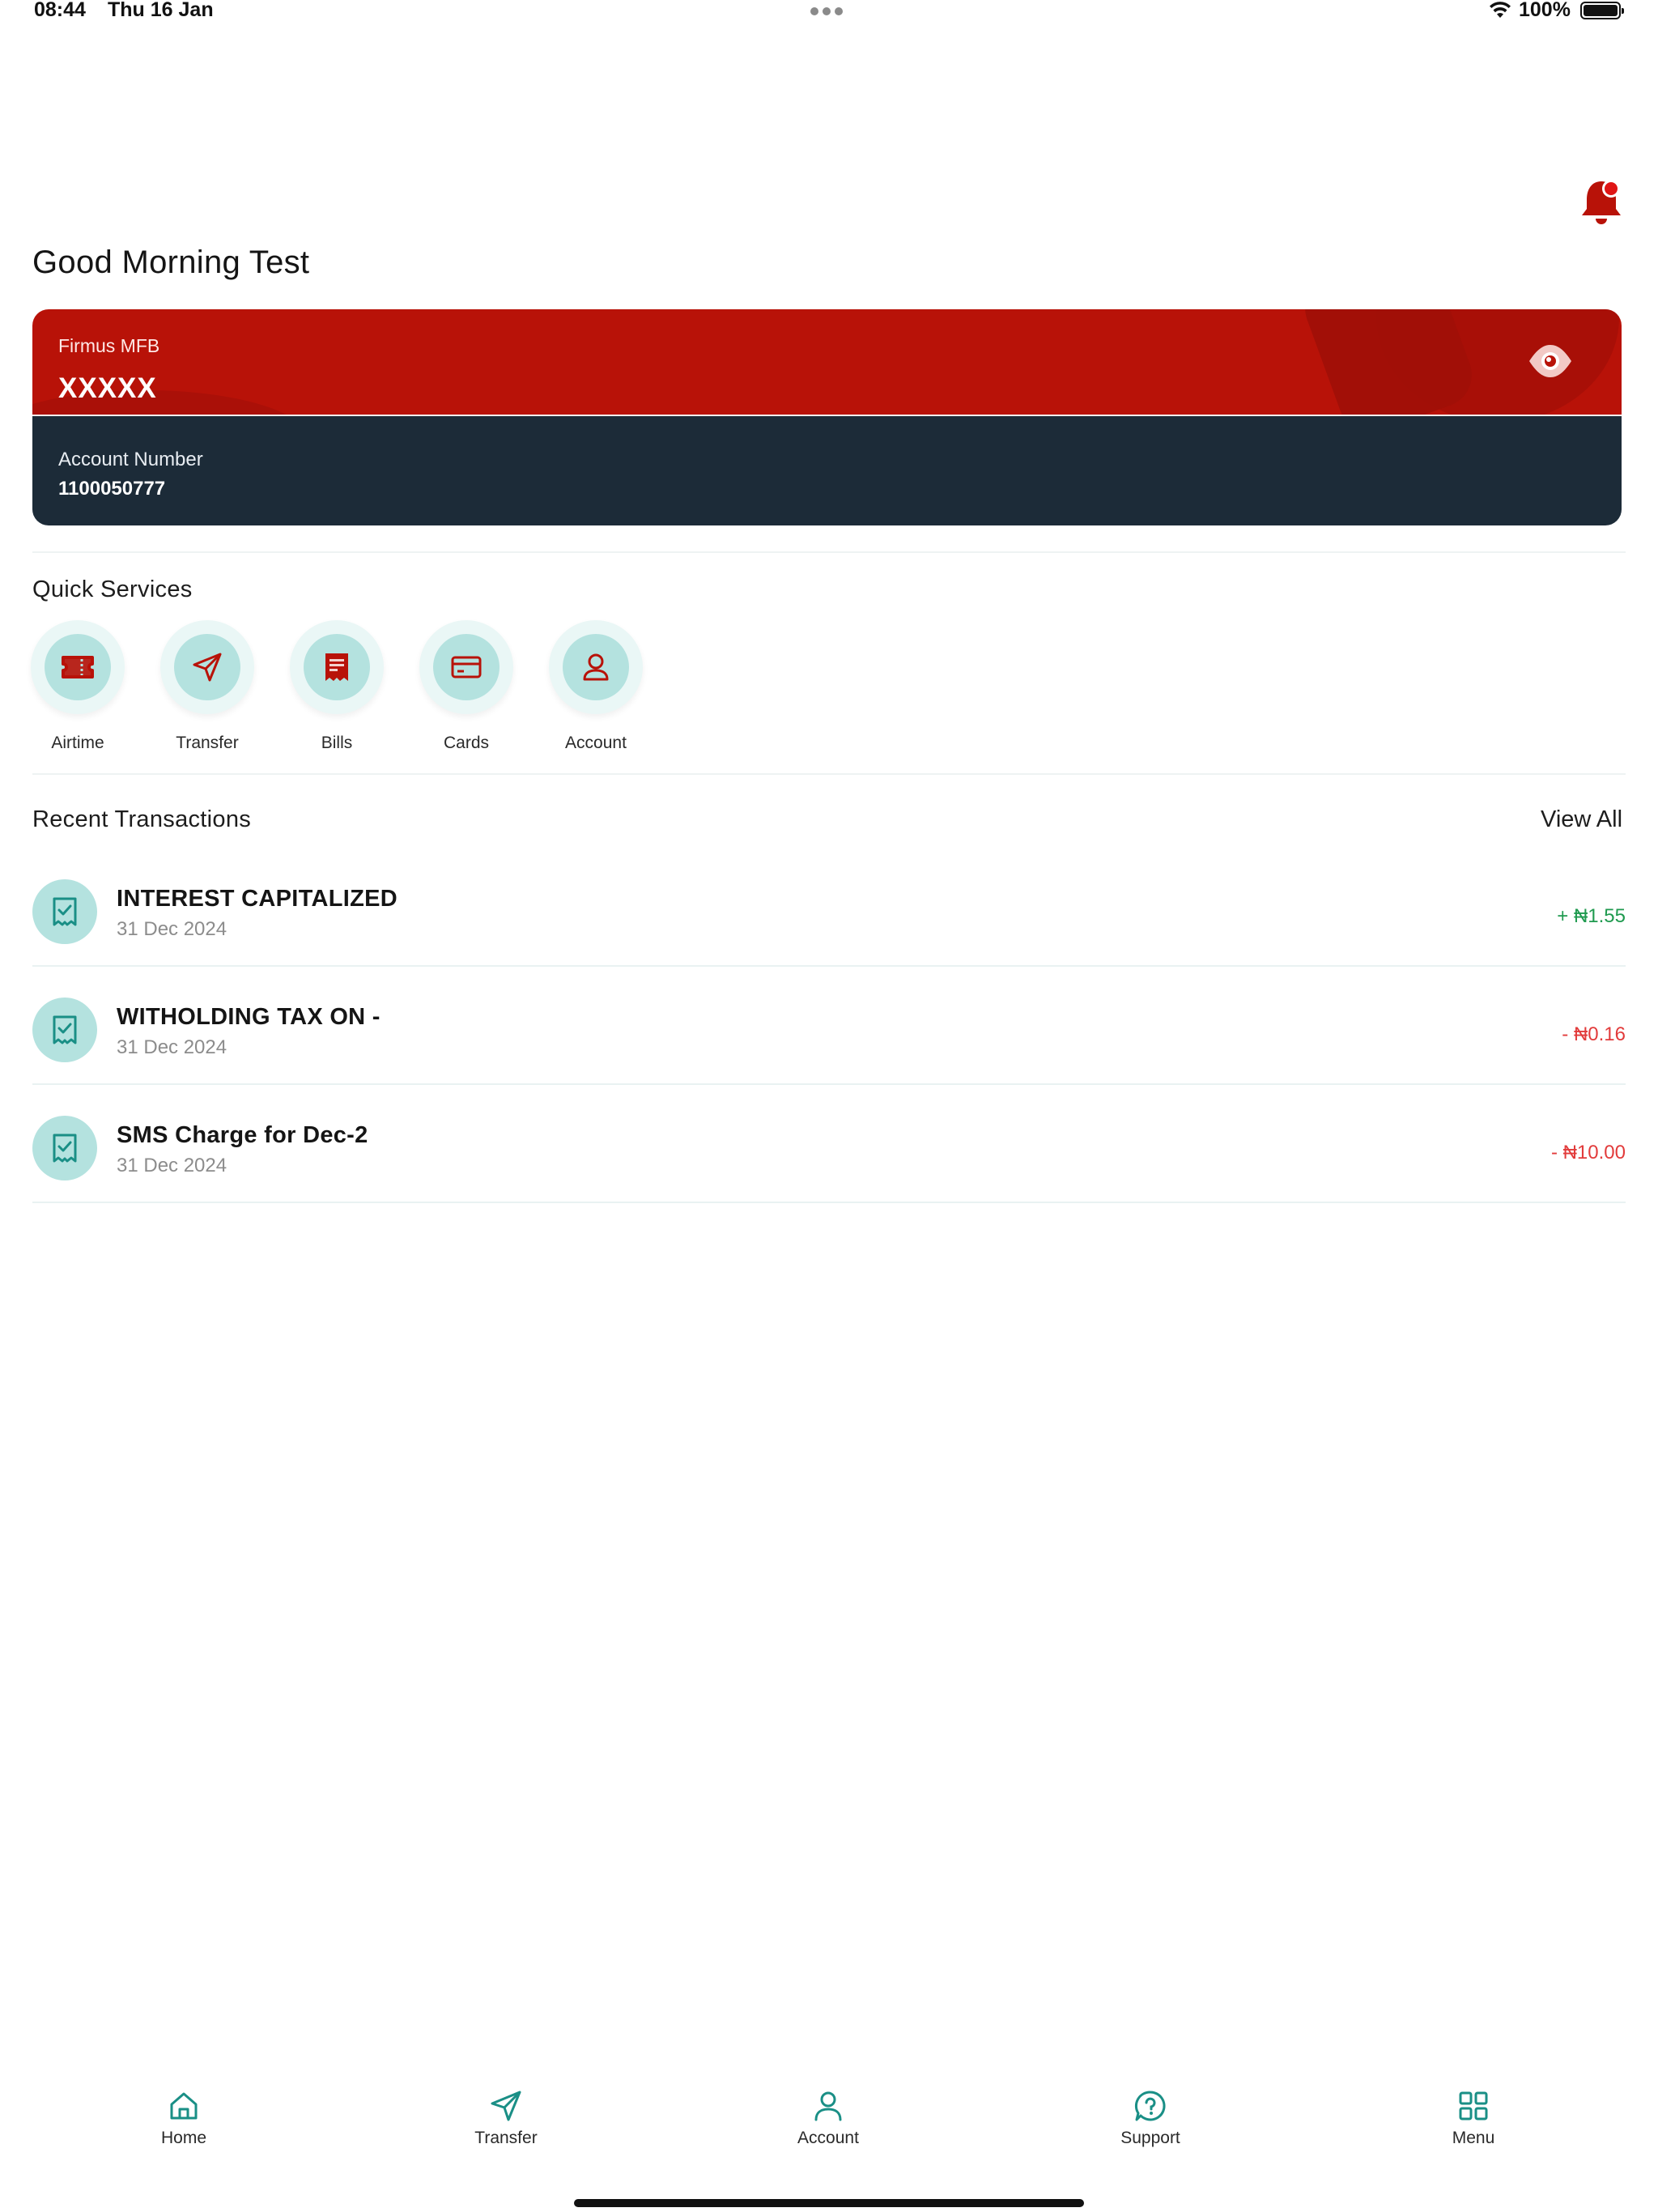 The image size is (1658, 2212). I want to click on account-number-panel: Account Number 1100050777, so click(827, 471).